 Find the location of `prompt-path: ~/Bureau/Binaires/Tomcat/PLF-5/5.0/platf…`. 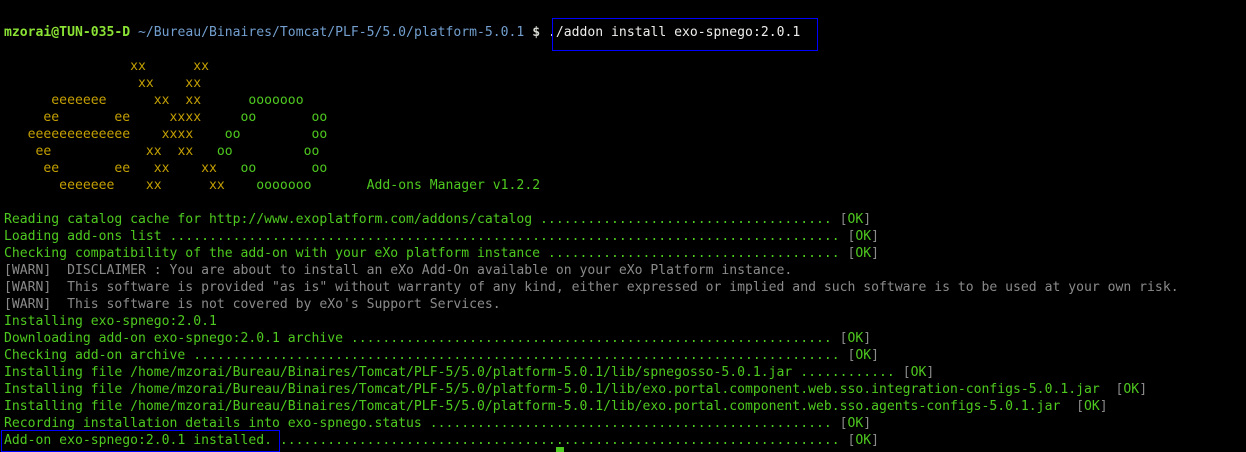

prompt-path: ~/Bureau/Binaires/Tomcat/PLF-5/5.0/platf… is located at coordinates (331, 32).